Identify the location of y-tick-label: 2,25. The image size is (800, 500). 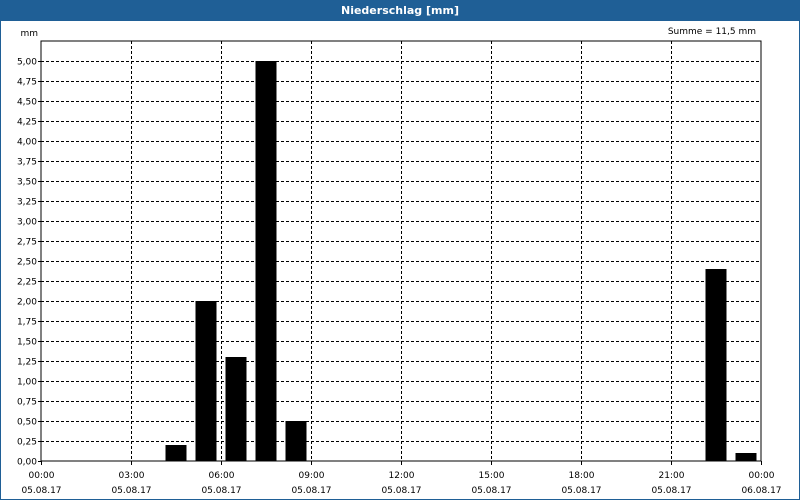
(27, 283).